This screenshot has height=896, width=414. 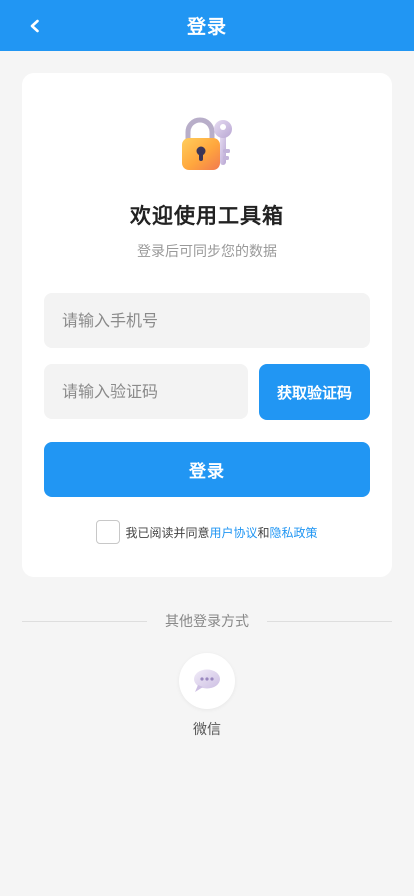 I want to click on wechat-login-button, so click(x=207, y=681).